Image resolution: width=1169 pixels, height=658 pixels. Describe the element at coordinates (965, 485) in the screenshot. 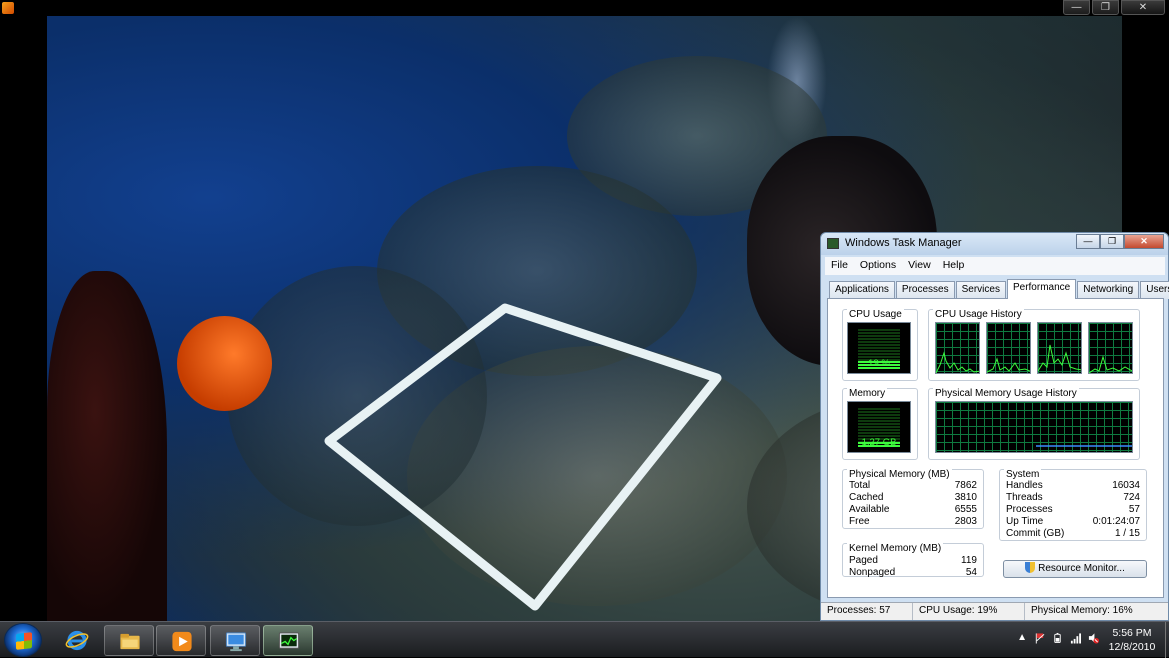

I see `stat-value: 7862` at that location.